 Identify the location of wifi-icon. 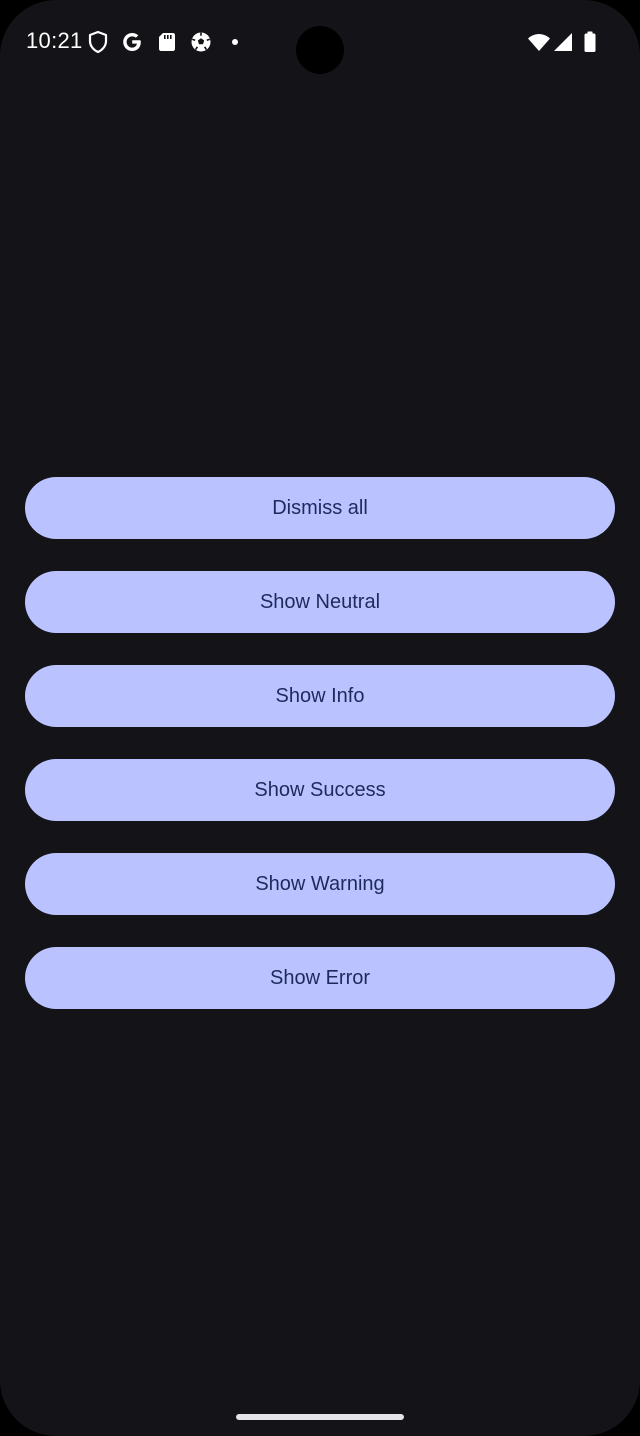
(539, 42).